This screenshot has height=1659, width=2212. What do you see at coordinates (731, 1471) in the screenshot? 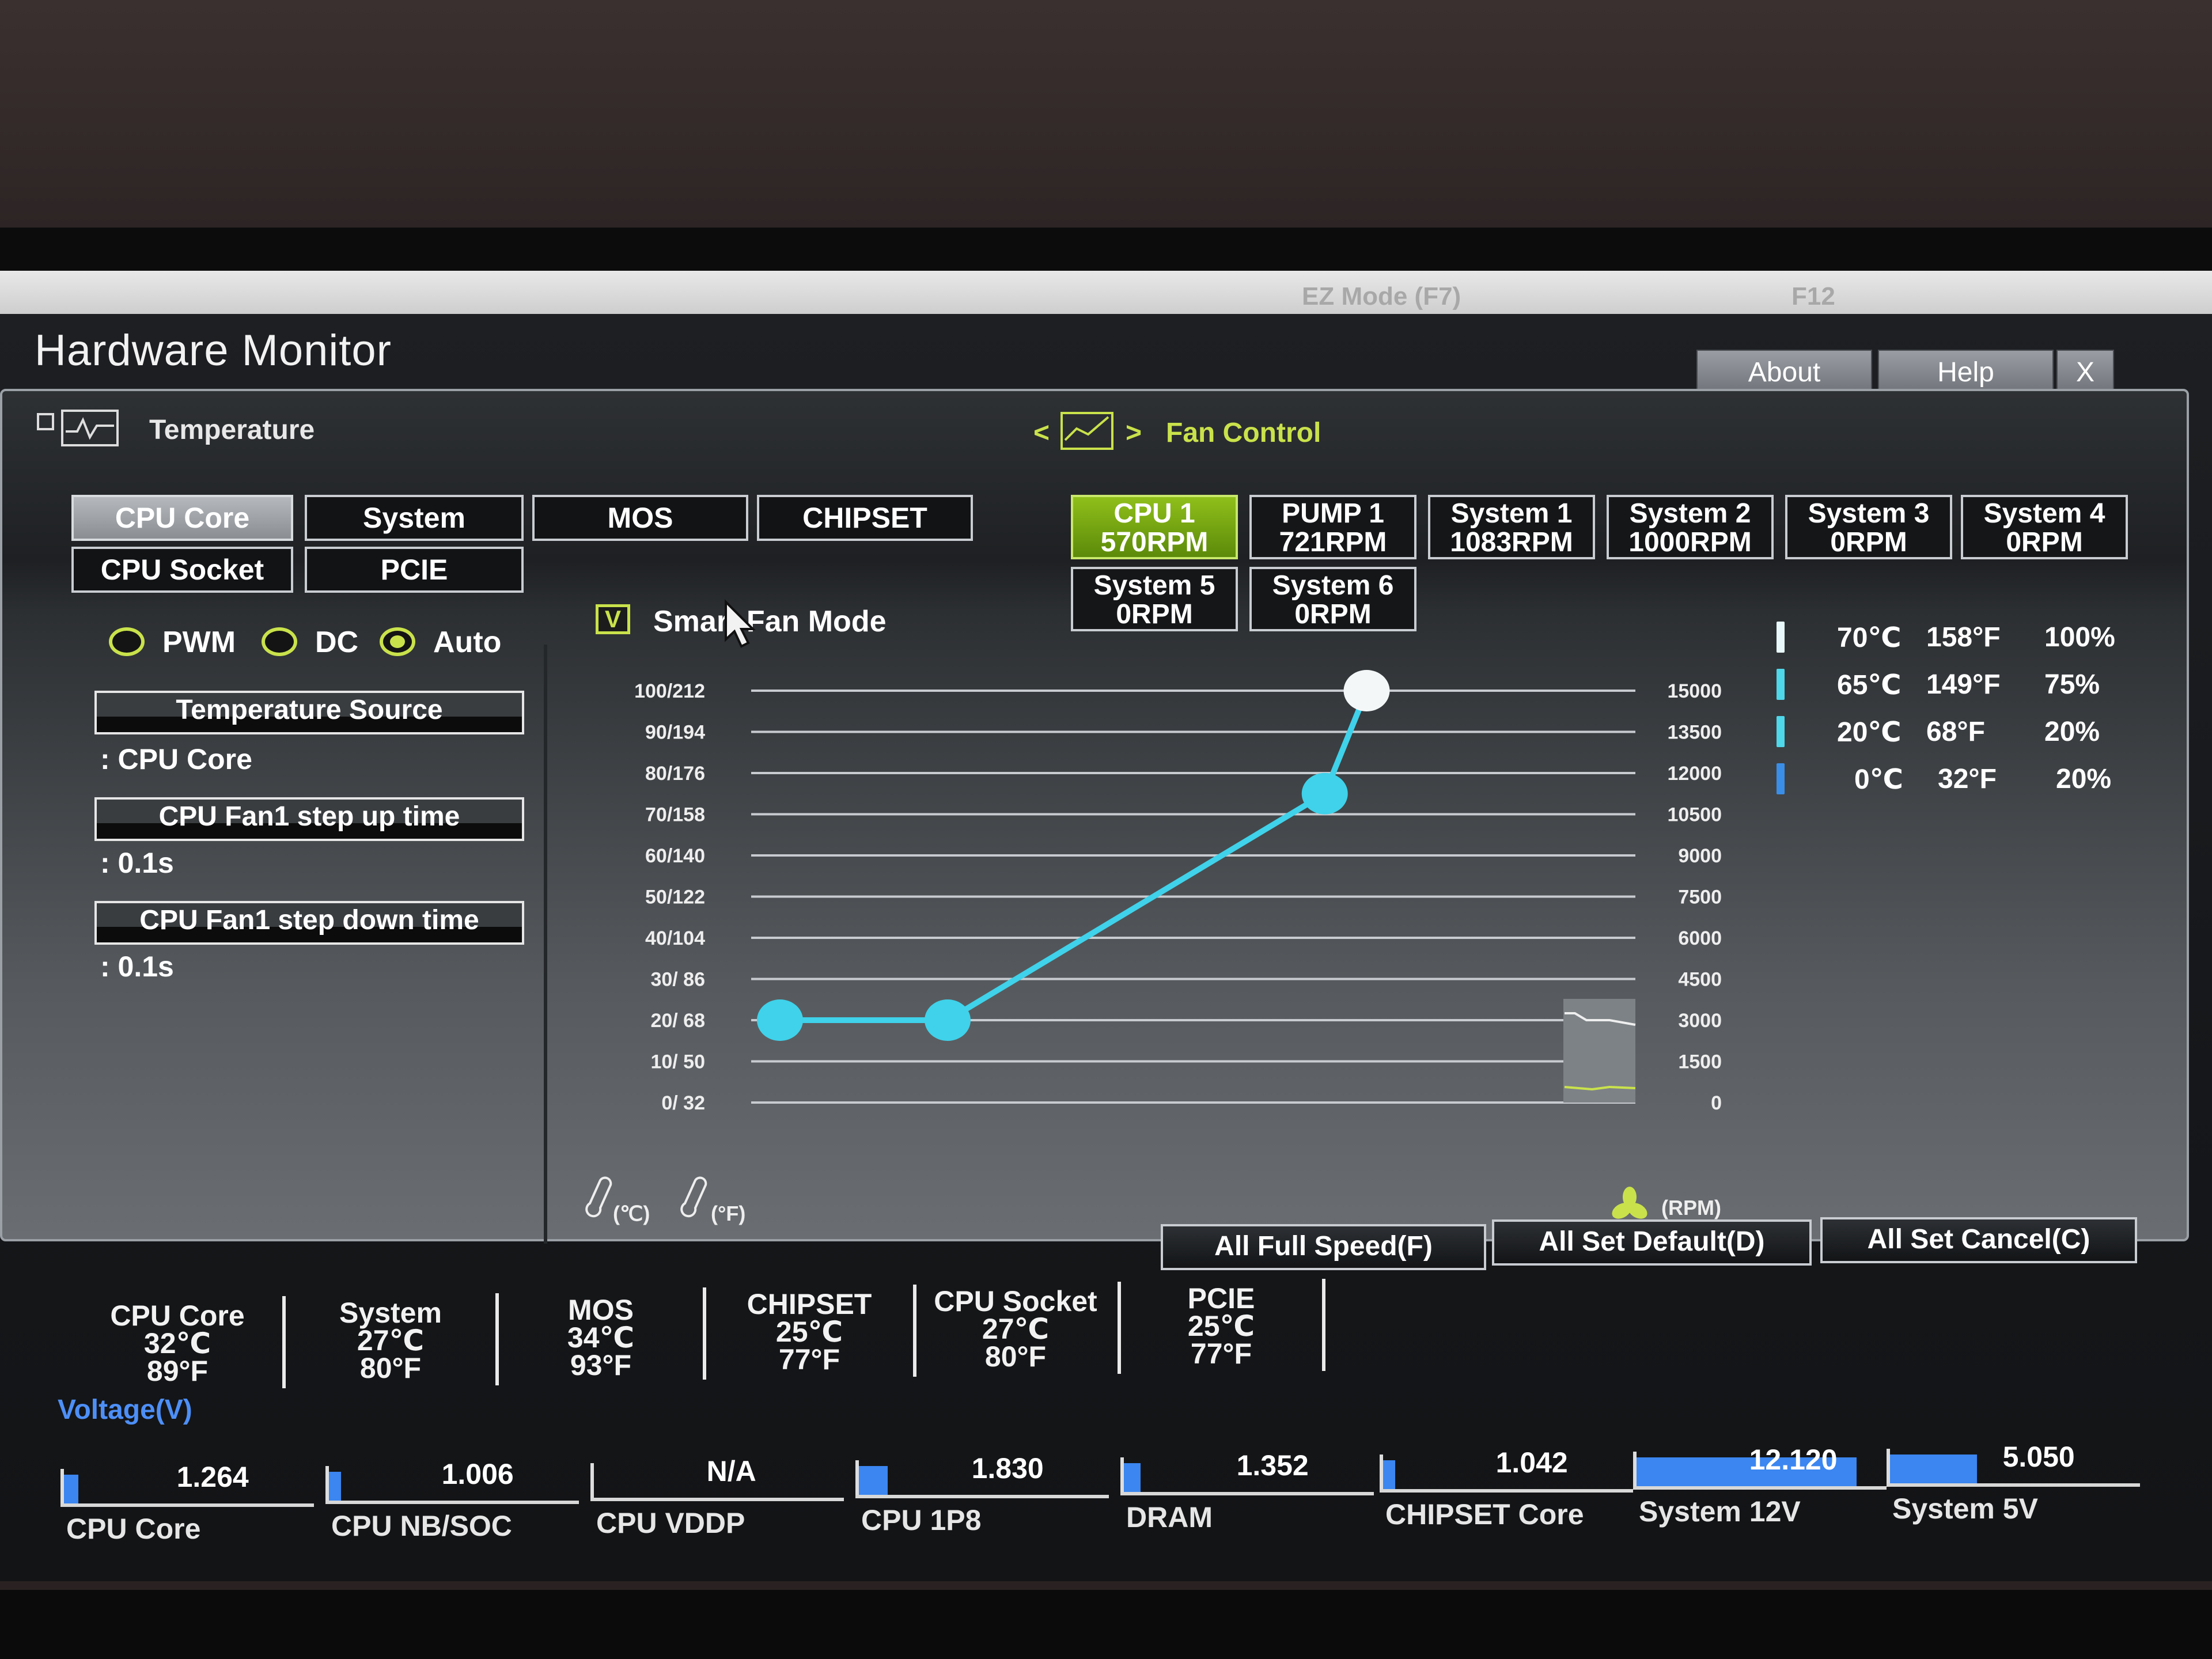
I see `voltage-value: N/A` at bounding box center [731, 1471].